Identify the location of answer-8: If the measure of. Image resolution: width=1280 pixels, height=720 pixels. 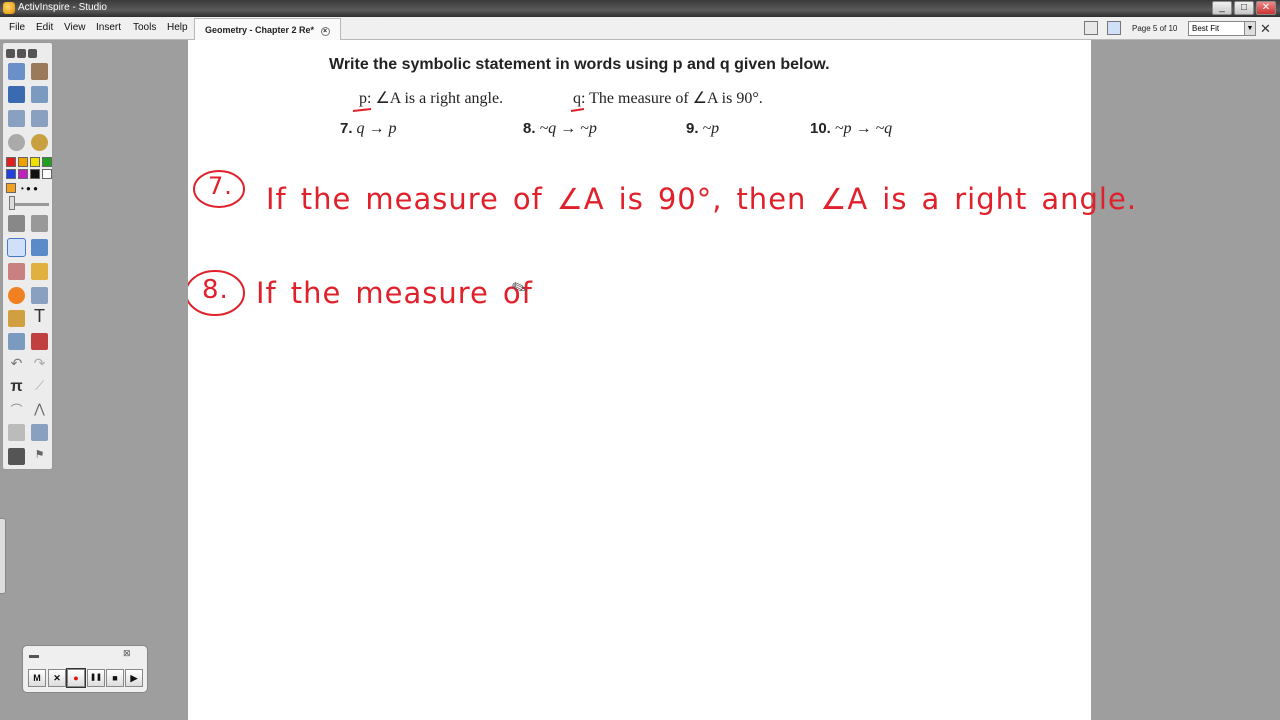
(401, 293).